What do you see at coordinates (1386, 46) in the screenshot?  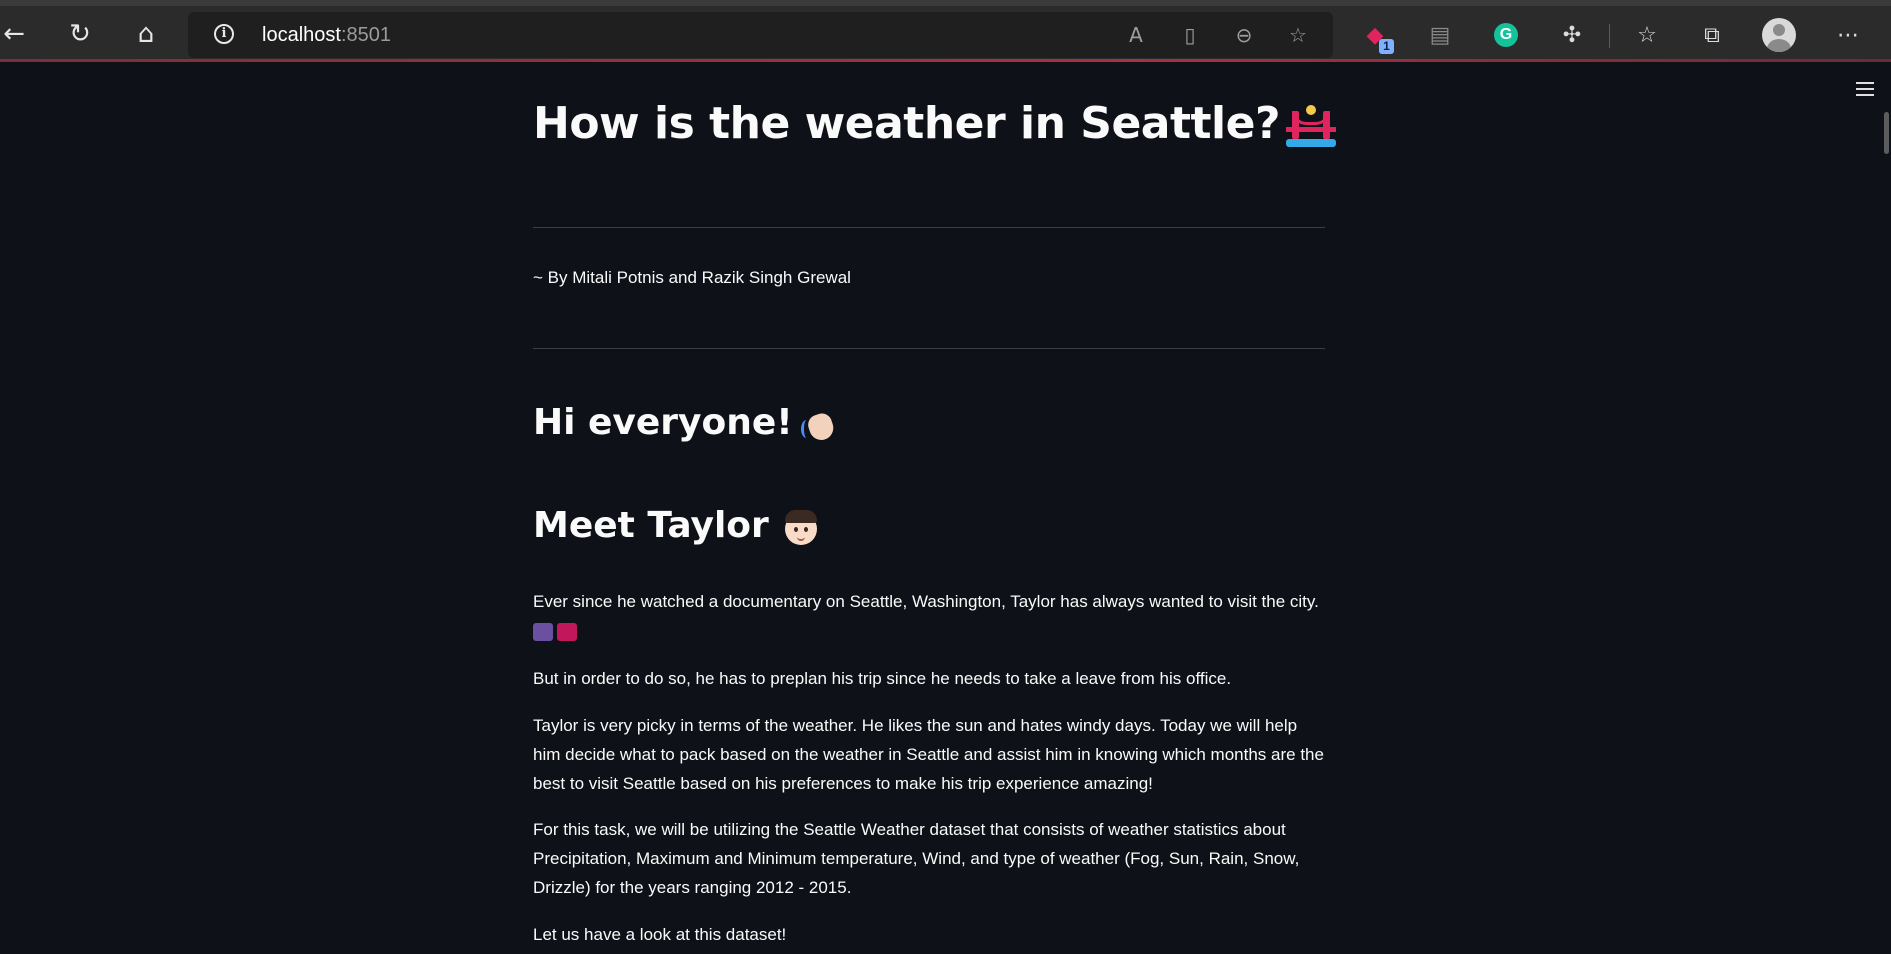 I see `extension-badge: 1` at bounding box center [1386, 46].